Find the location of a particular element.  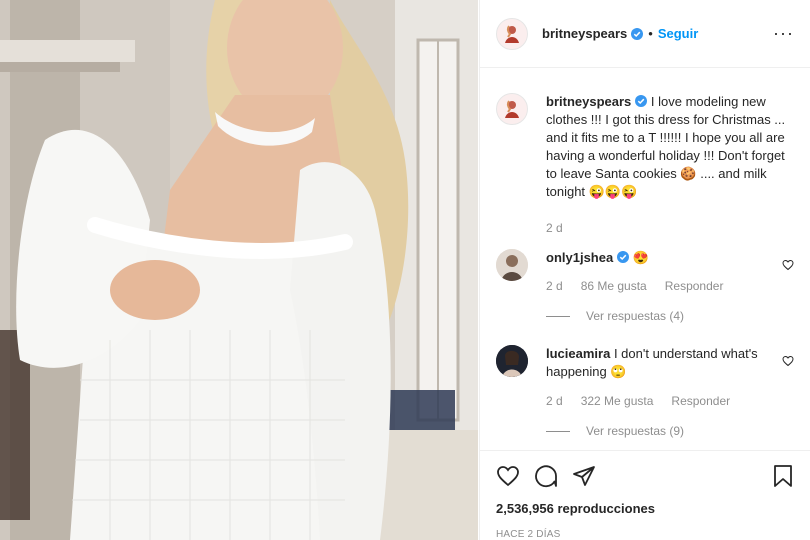

author-username: britneyspears is located at coordinates (584, 33).